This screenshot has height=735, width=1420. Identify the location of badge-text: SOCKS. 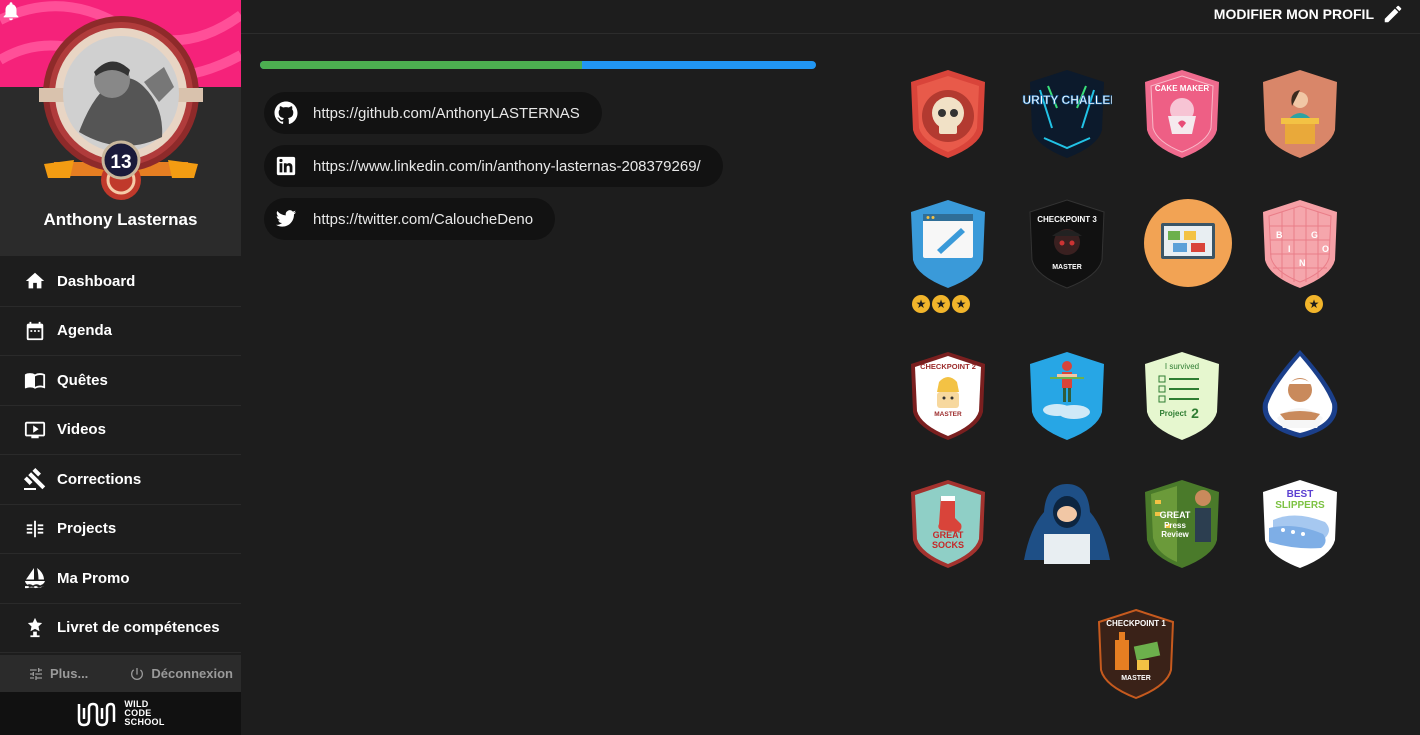
(948, 545).